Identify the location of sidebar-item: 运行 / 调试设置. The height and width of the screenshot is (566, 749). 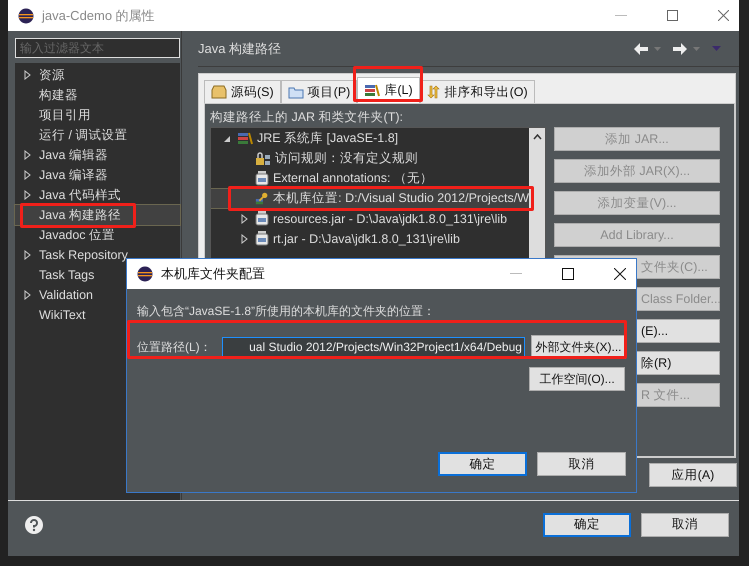
(97, 135).